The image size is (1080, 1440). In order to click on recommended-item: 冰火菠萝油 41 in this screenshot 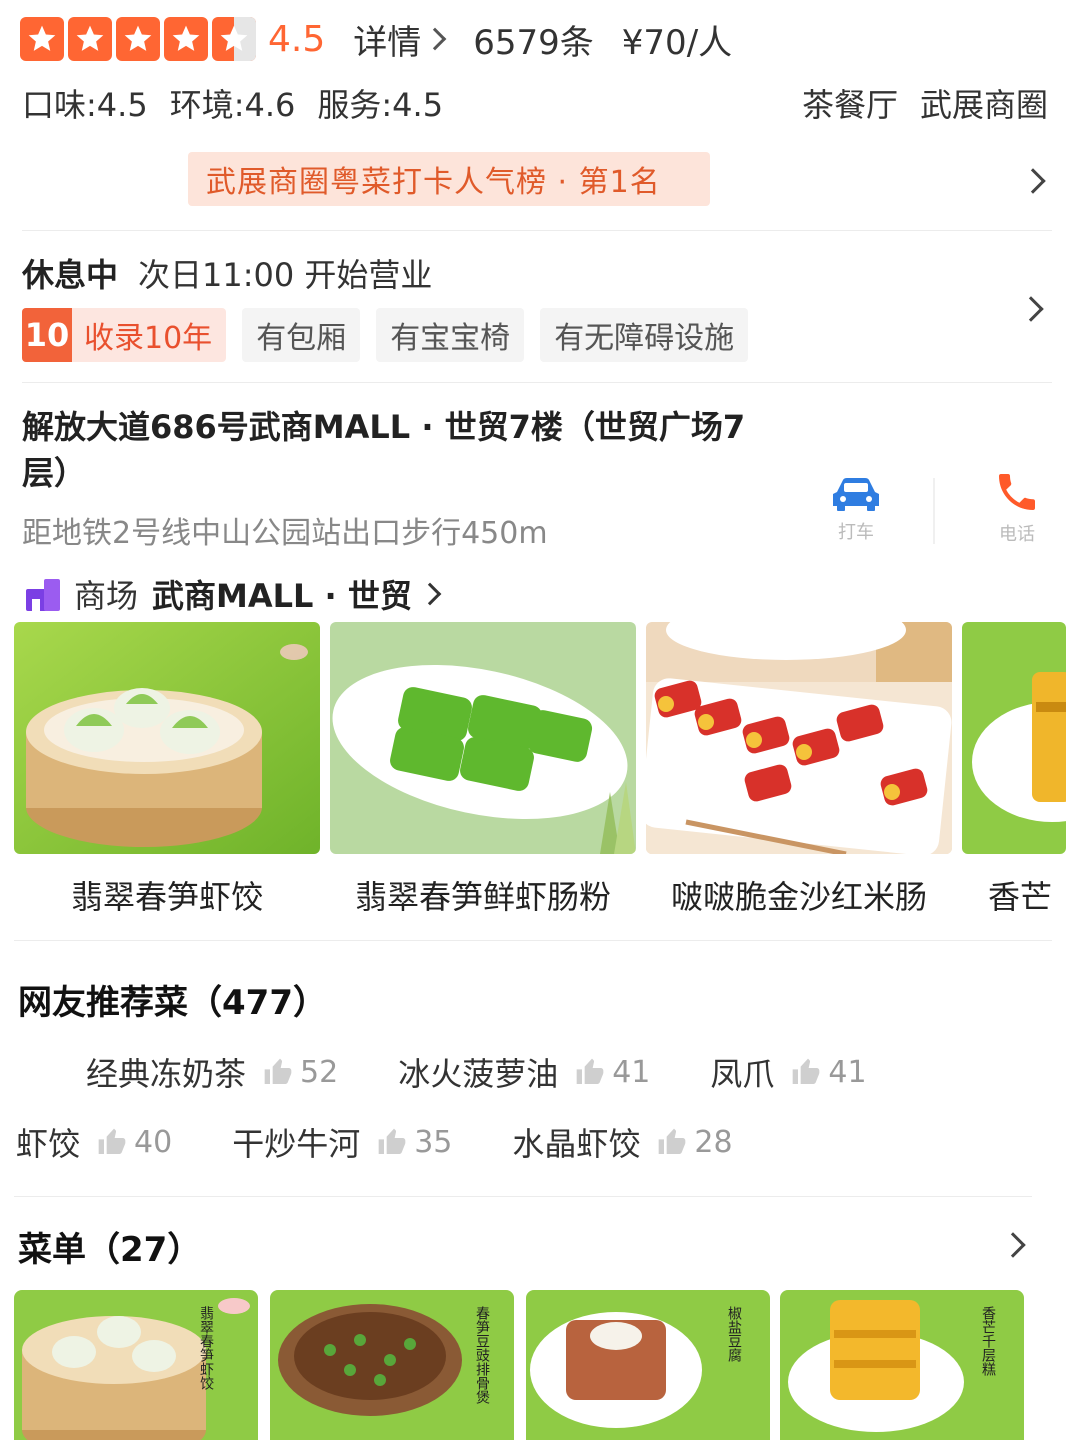, I will do `click(524, 1072)`.